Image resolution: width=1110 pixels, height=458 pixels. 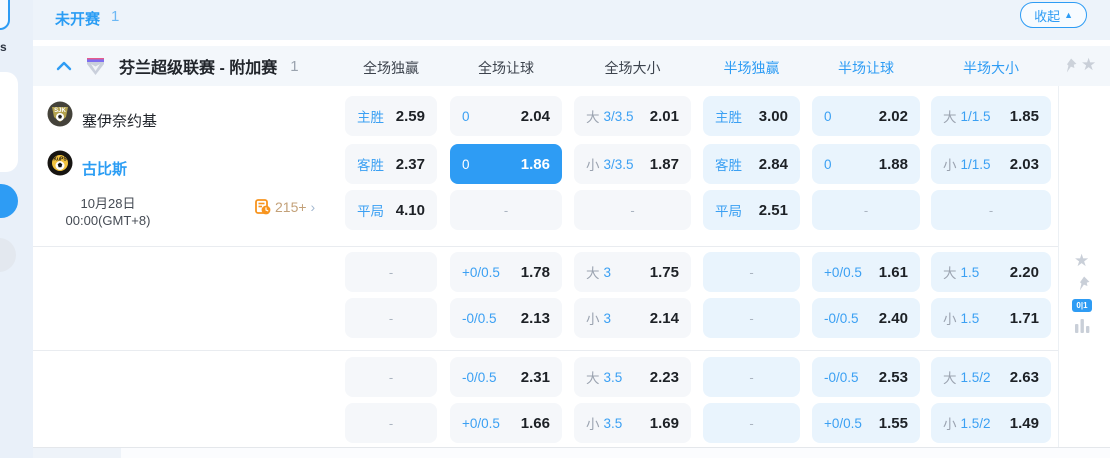 What do you see at coordinates (991, 116) in the screenshot?
I see `odds-cell: 大 1/1.5 1.85` at bounding box center [991, 116].